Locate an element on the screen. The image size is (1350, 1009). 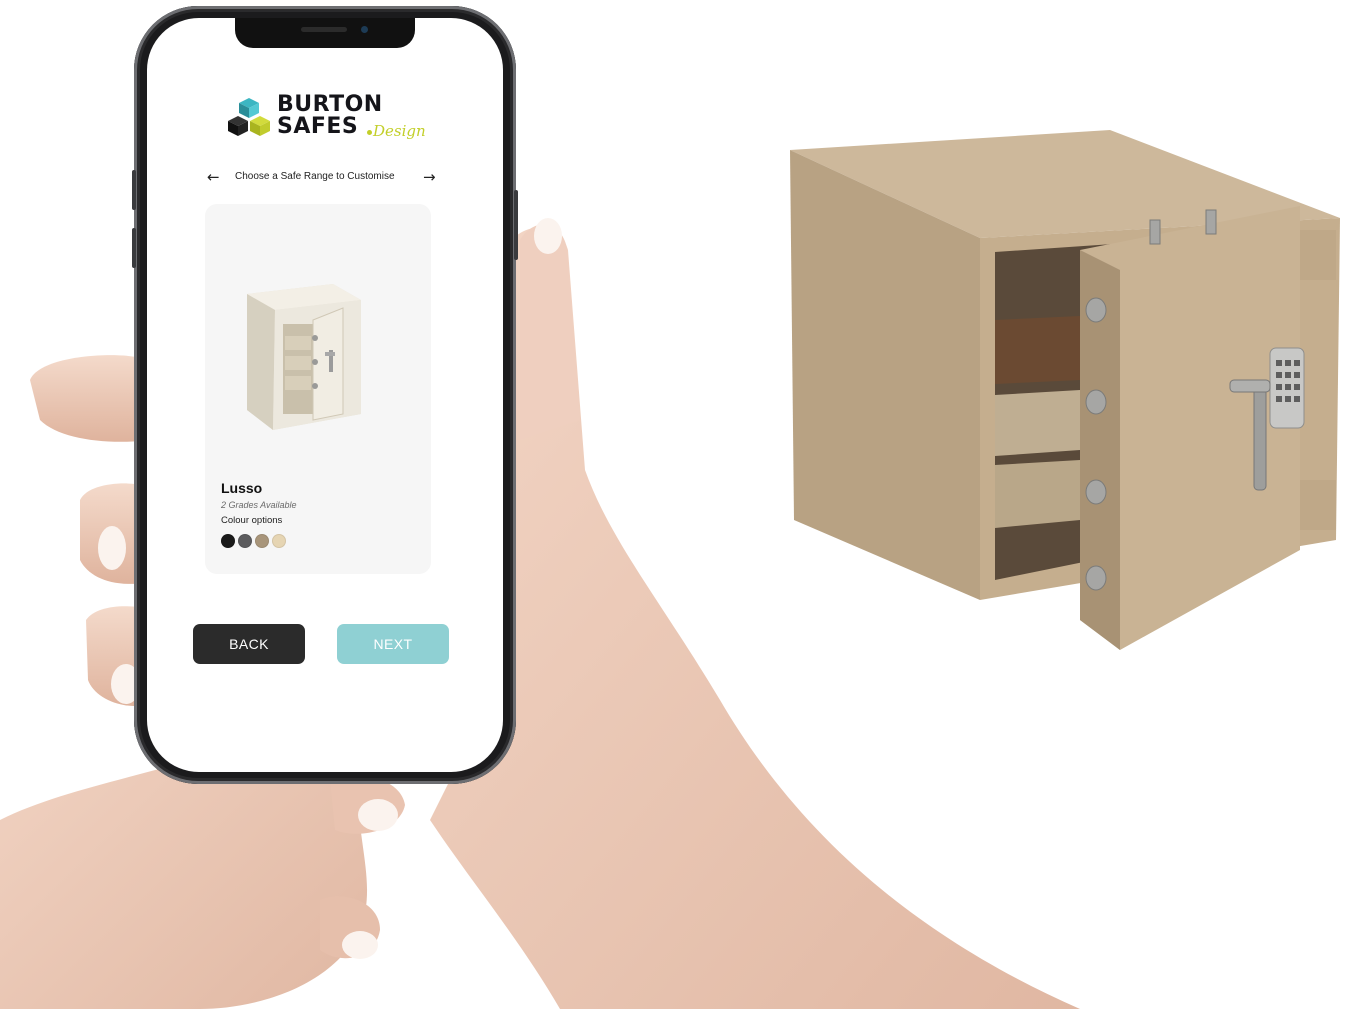
colour-options-label: Colour options is located at coordinates (252, 520).